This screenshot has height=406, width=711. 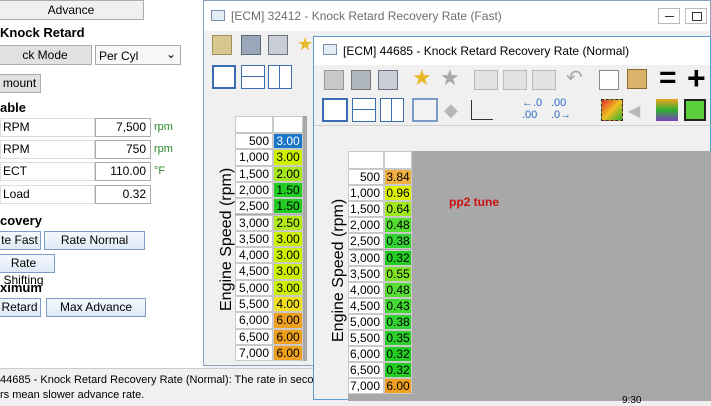 What do you see at coordinates (20, 307) in the screenshot?
I see `max-retard-button: Retard` at bounding box center [20, 307].